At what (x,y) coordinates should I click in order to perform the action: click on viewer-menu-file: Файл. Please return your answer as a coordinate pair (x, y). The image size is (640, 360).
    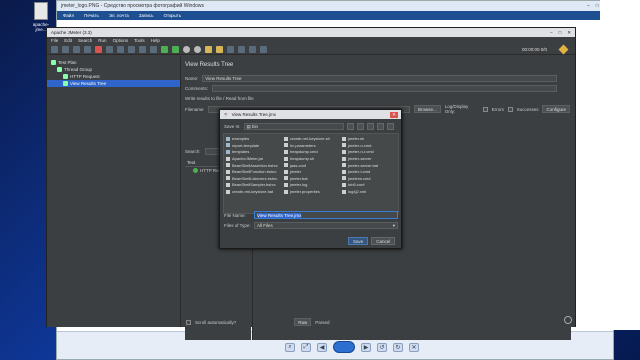
    Looking at the image, I should click on (68, 15).